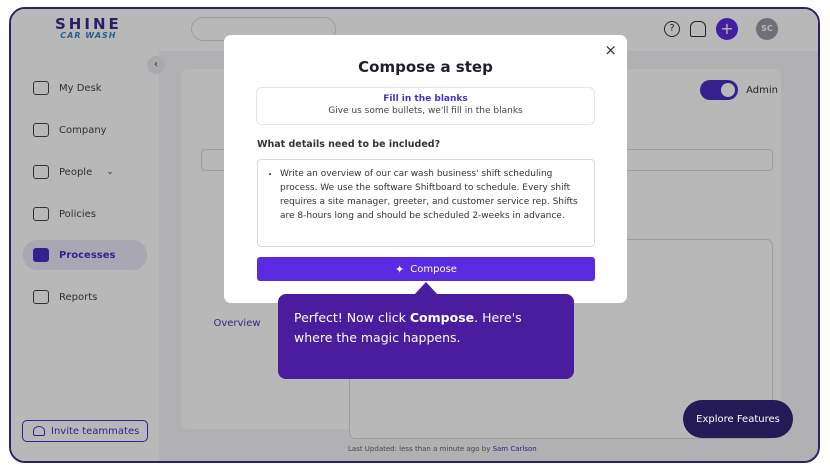 The image size is (830, 468). Describe the element at coordinates (352, 317) in the screenshot. I see `tooltip-prefix: Perfect! Now click` at that location.